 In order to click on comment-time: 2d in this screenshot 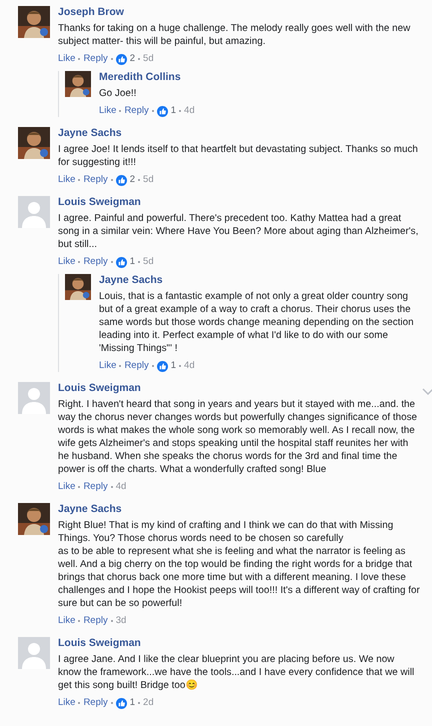, I will do `click(148, 703)`.